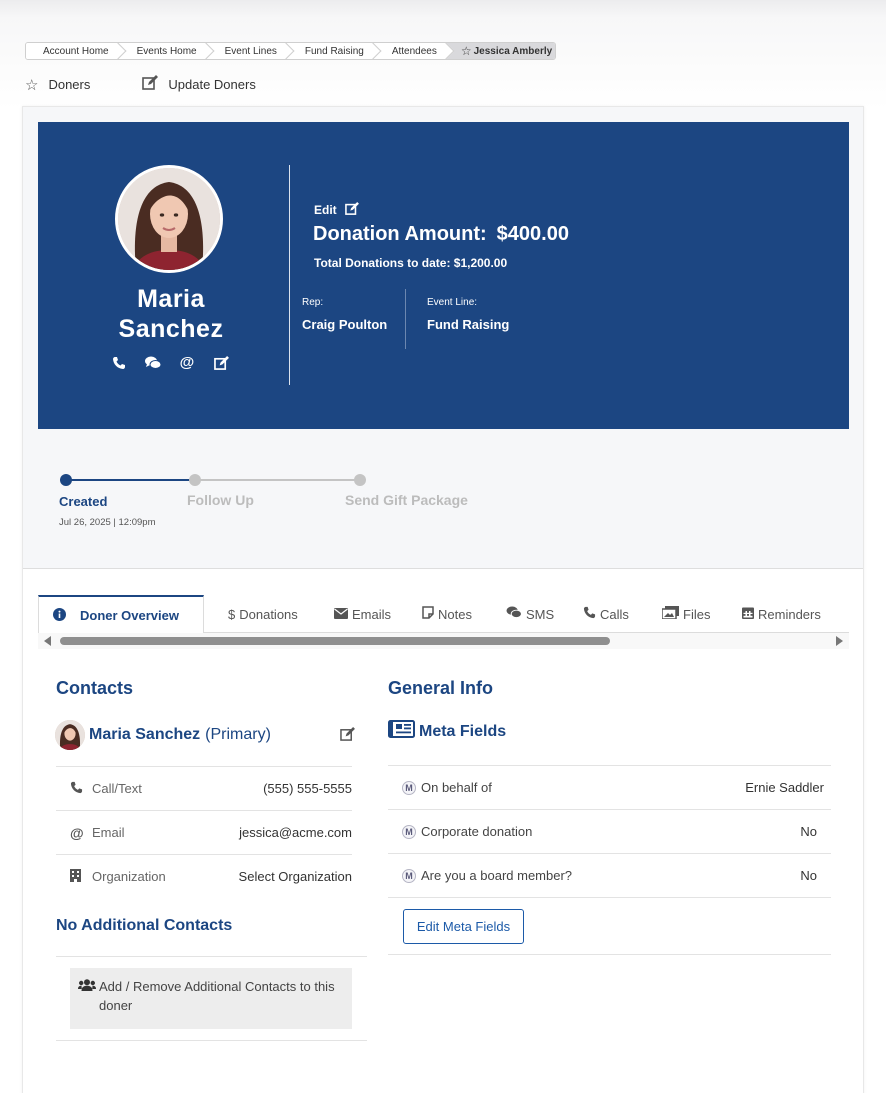 The width and height of the screenshot is (886, 1093). What do you see at coordinates (781, 614) in the screenshot?
I see `tab-reminders: Reminders` at bounding box center [781, 614].